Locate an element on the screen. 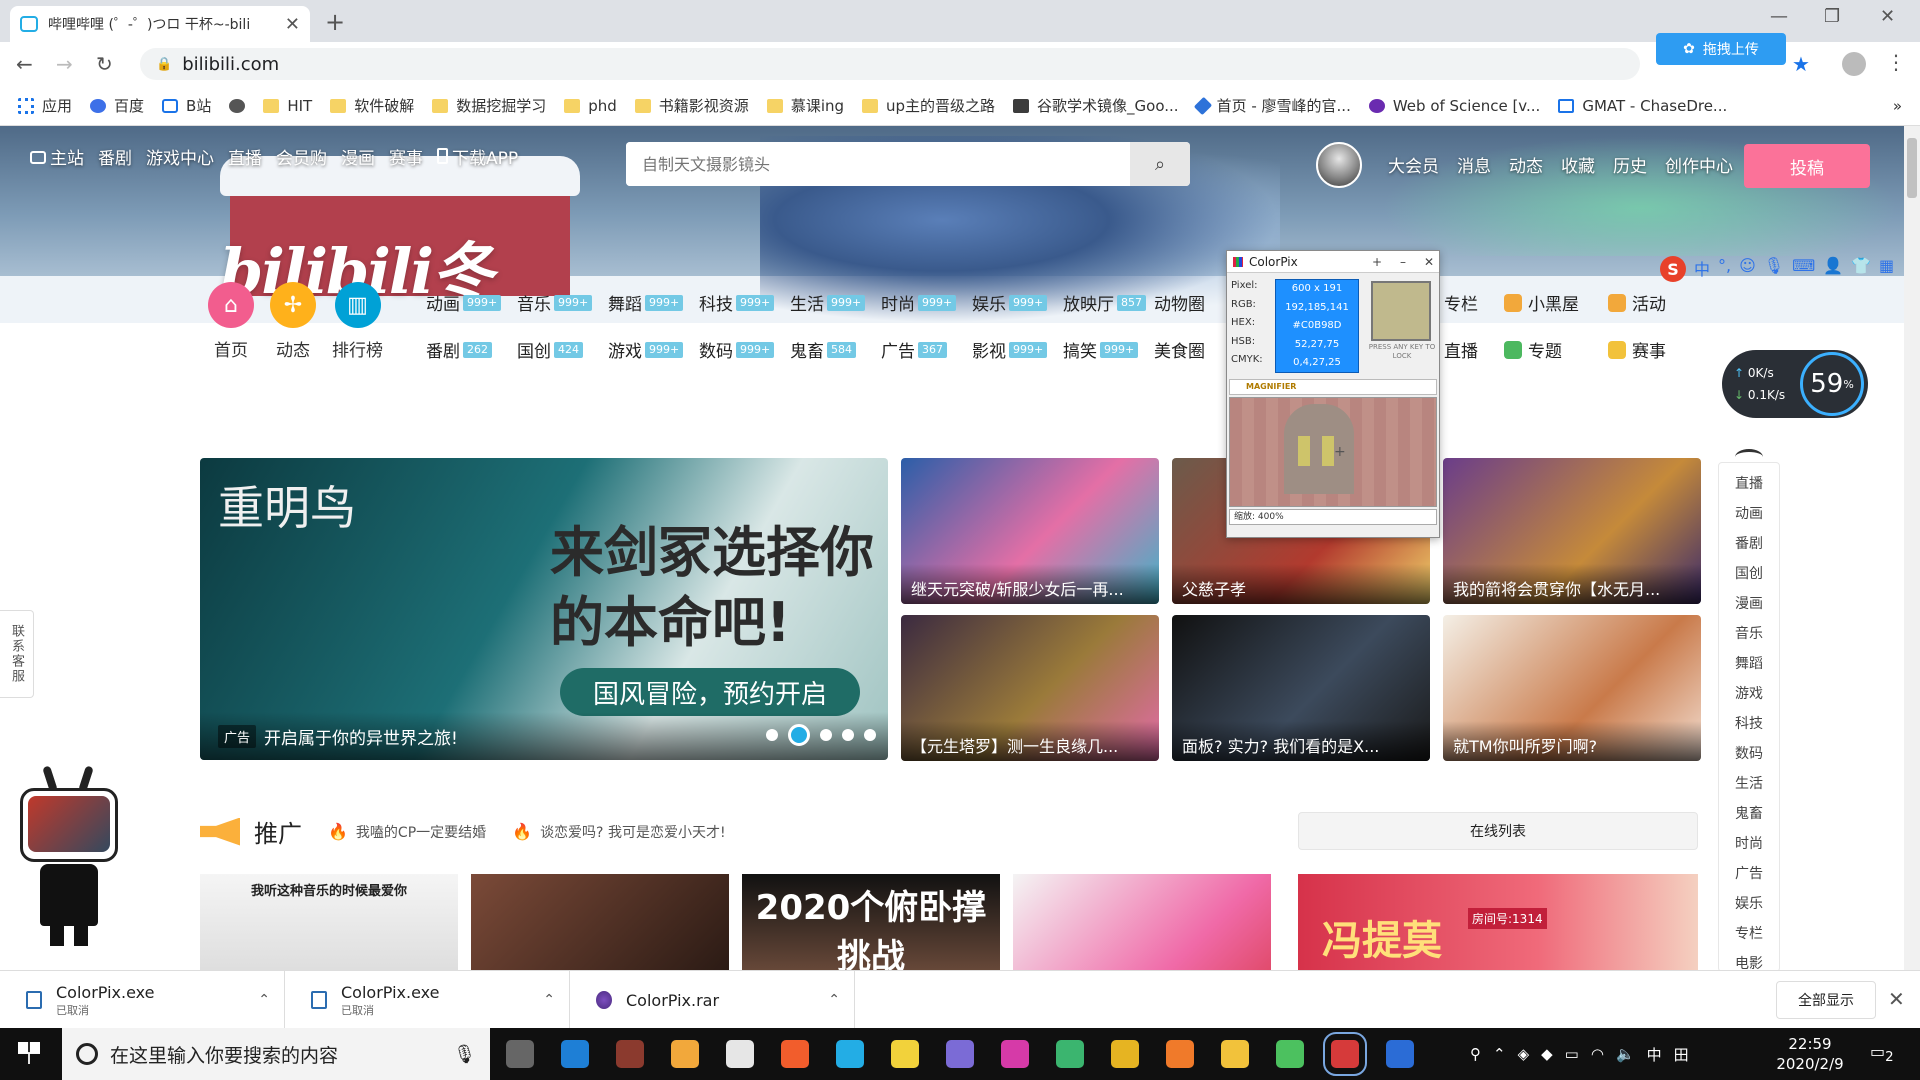  ime-chinese-label: 中 is located at coordinates (1702, 269).